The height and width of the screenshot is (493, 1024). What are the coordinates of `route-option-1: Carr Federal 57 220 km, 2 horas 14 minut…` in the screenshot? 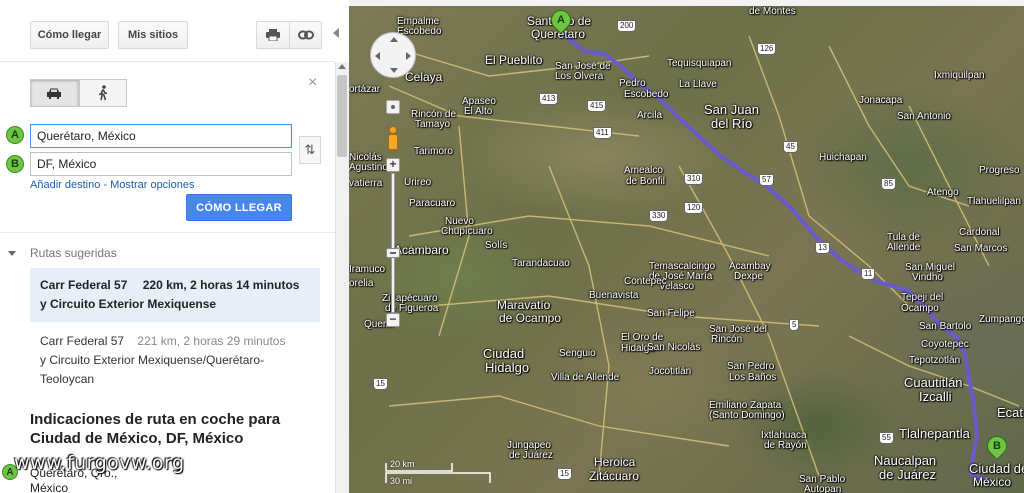 It's located at (175, 295).